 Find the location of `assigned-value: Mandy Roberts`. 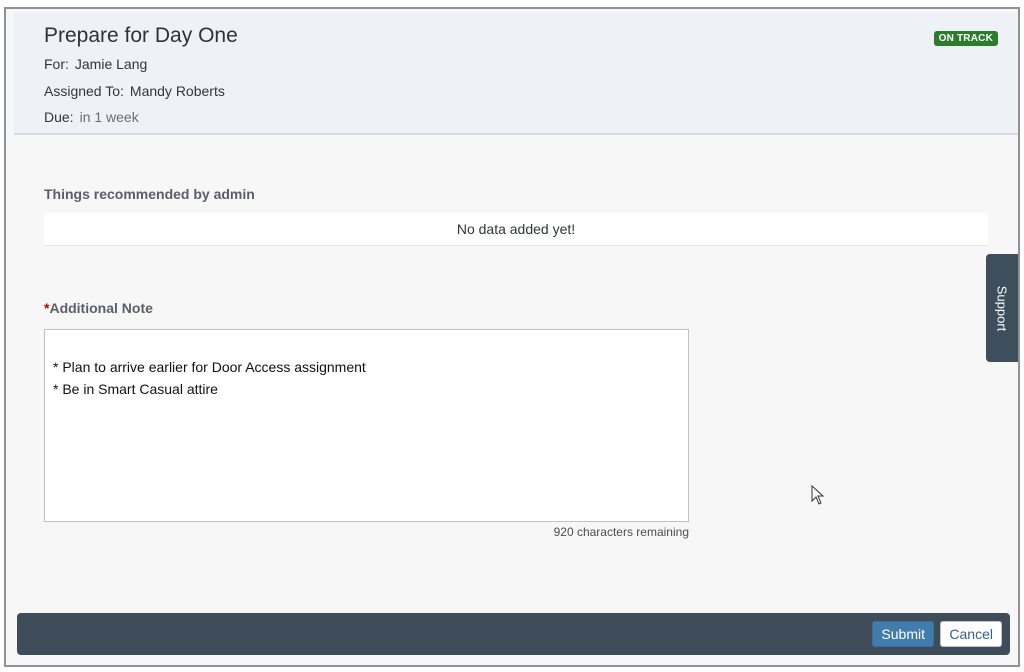

assigned-value: Mandy Roberts is located at coordinates (177, 91).